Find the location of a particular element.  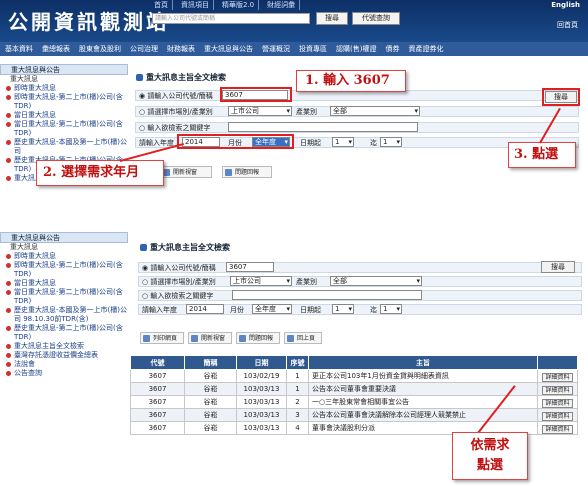

home-link: 回首頁 is located at coordinates (567, 25).